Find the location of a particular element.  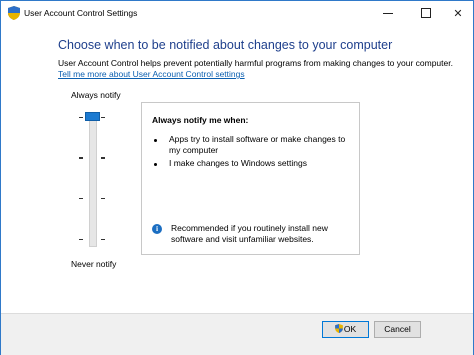

maximize-button is located at coordinates (426, 13).